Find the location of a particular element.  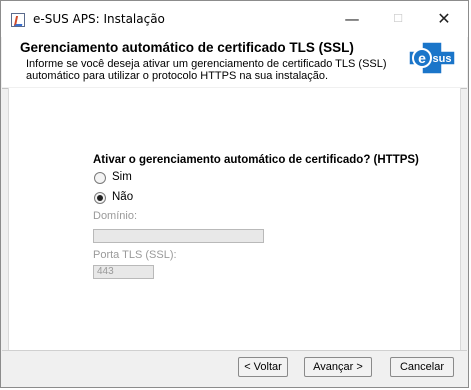

radio-nao-label: Não is located at coordinates (122, 197).